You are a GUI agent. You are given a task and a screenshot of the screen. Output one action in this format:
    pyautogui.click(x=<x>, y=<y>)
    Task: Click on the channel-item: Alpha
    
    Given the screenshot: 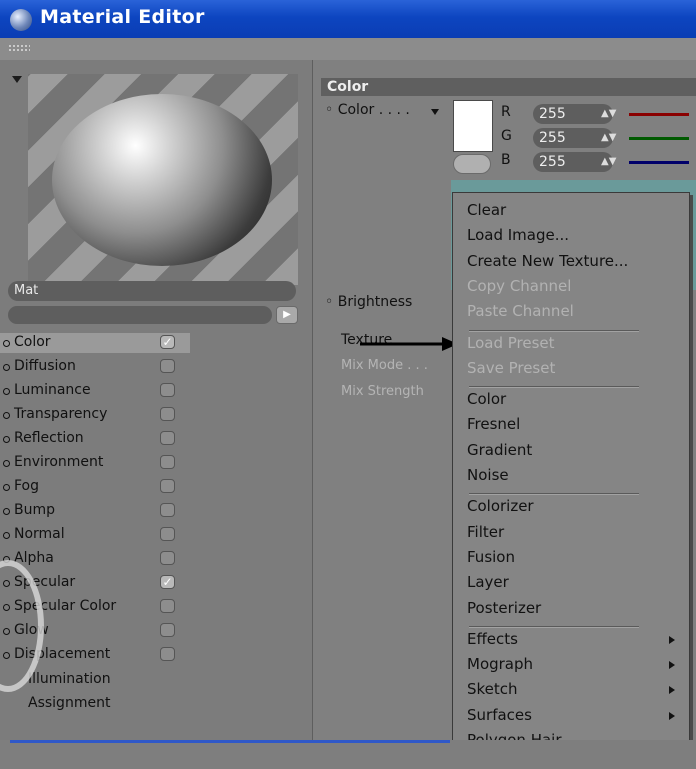 What is the action you would take?
    pyautogui.click(x=156, y=559)
    